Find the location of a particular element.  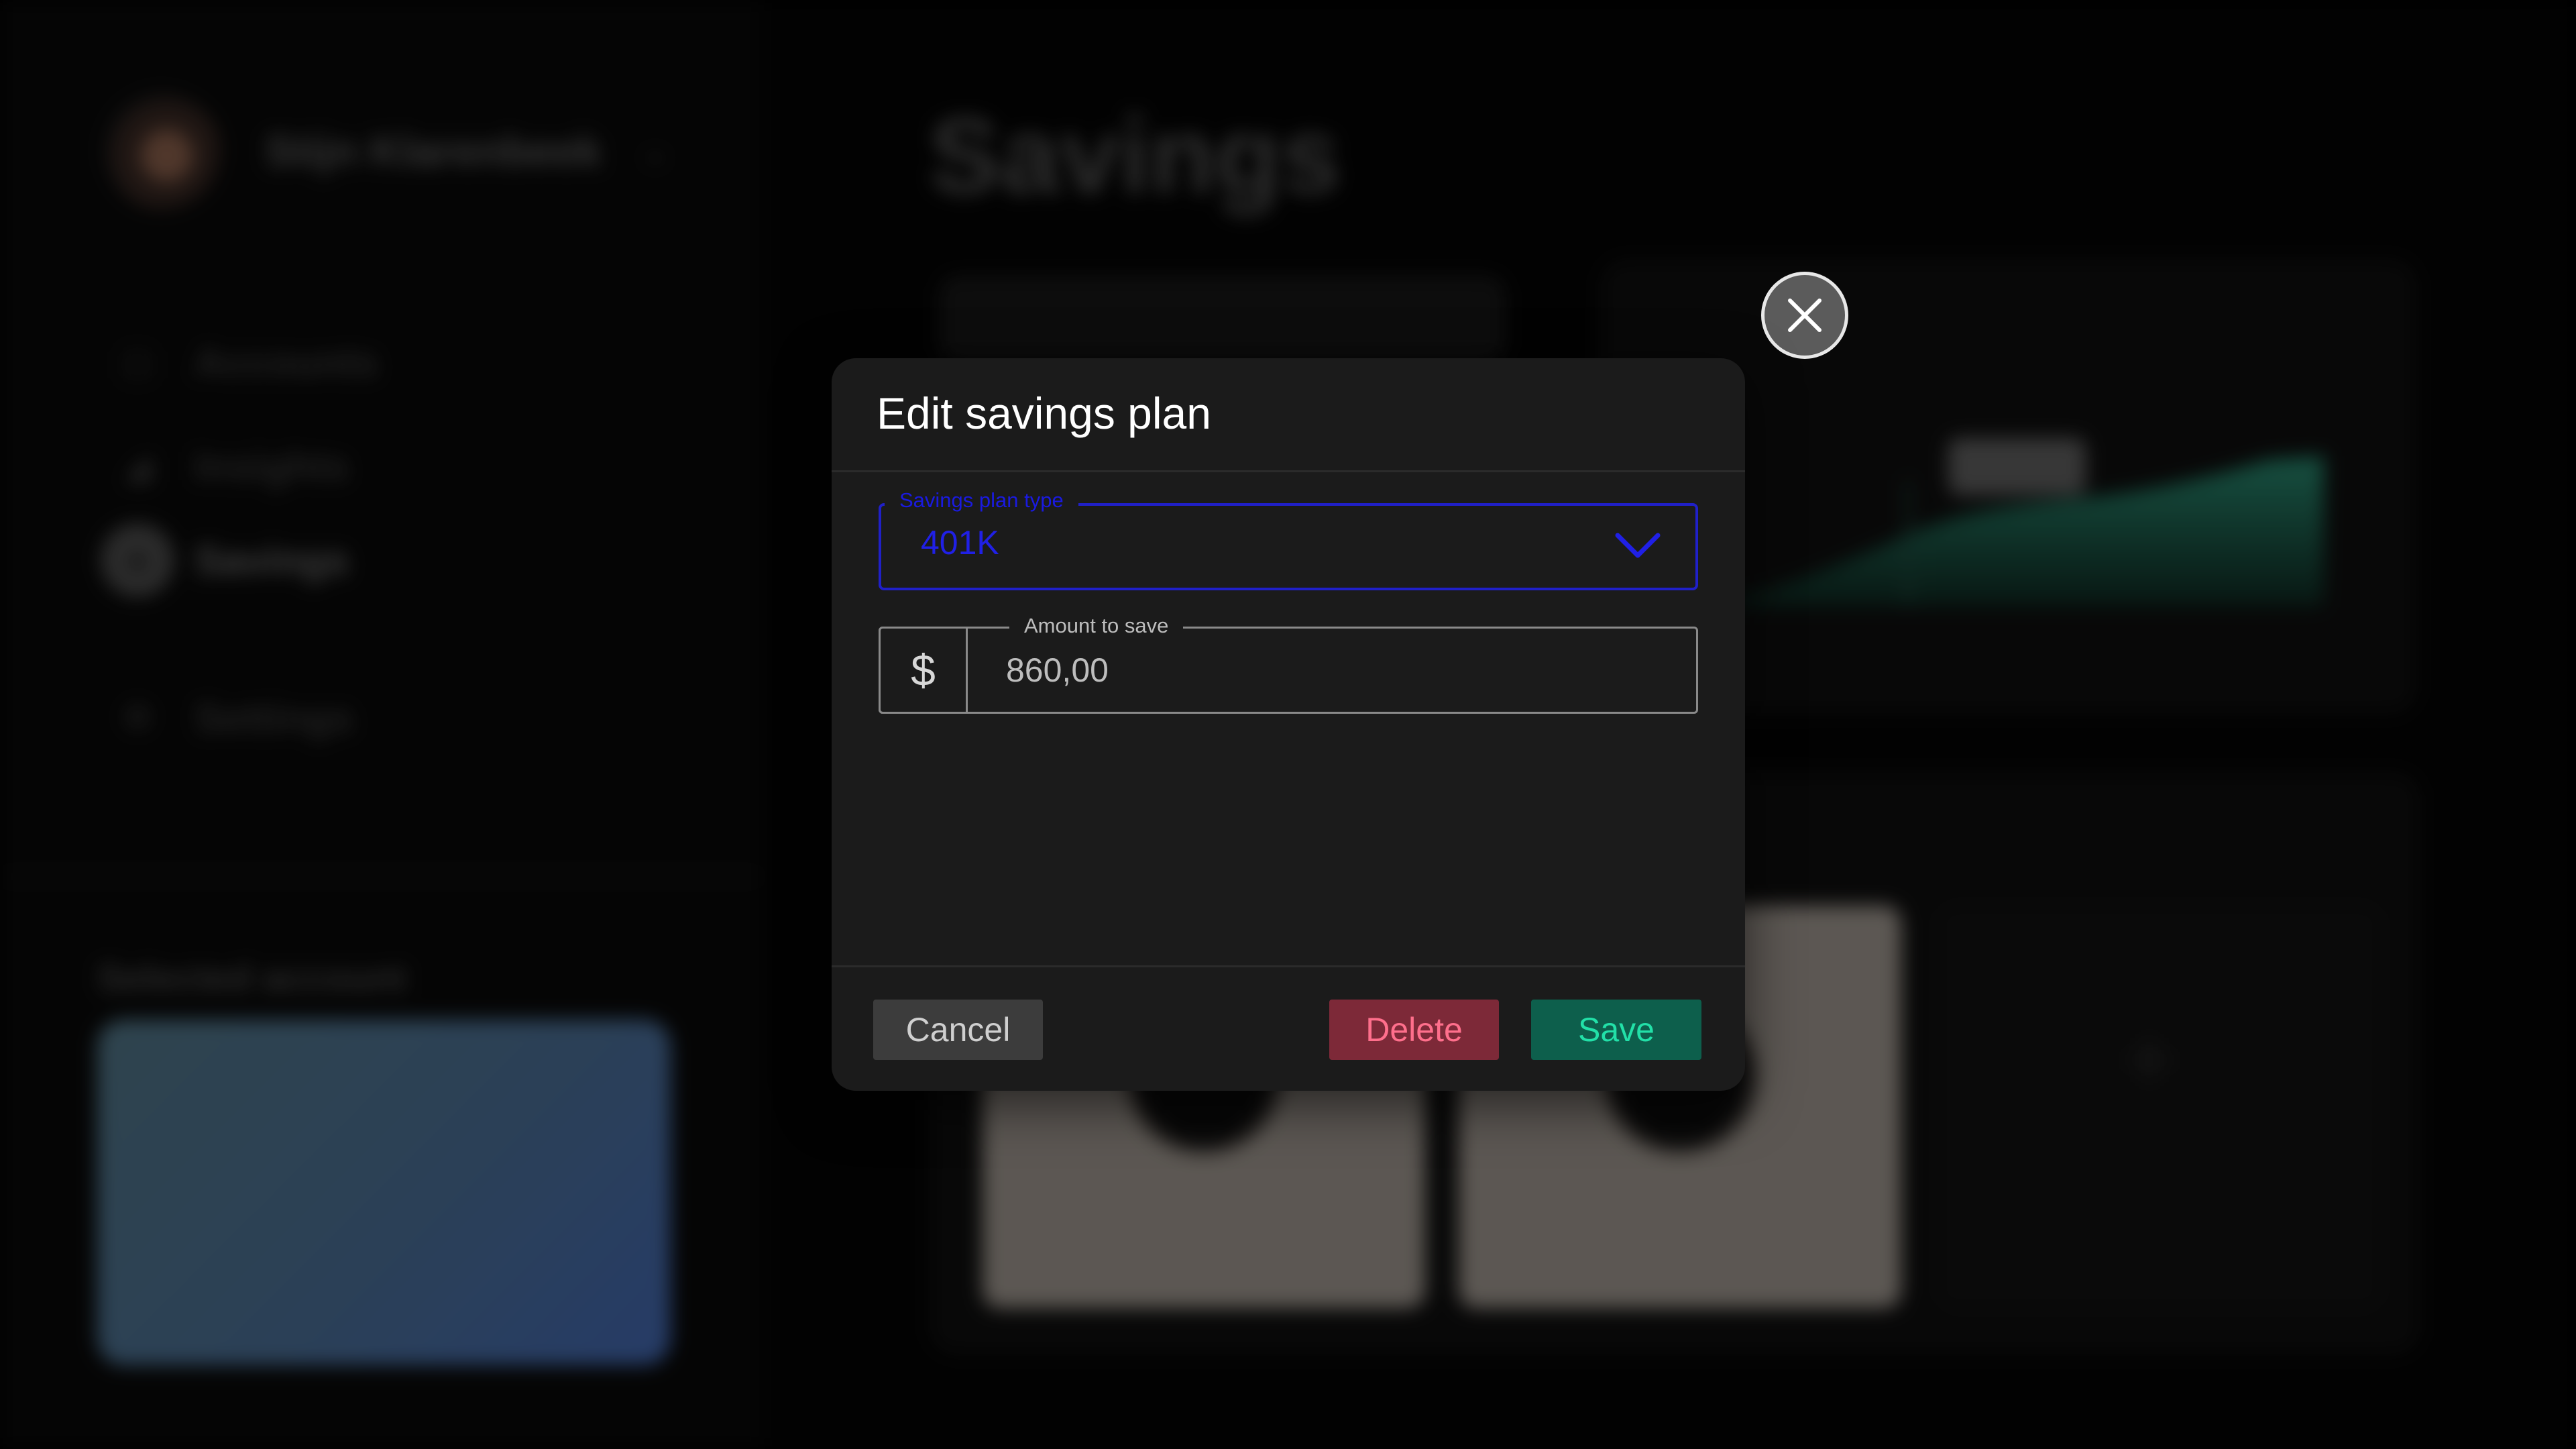

savings-plan-type-value: 401K is located at coordinates (960, 542).